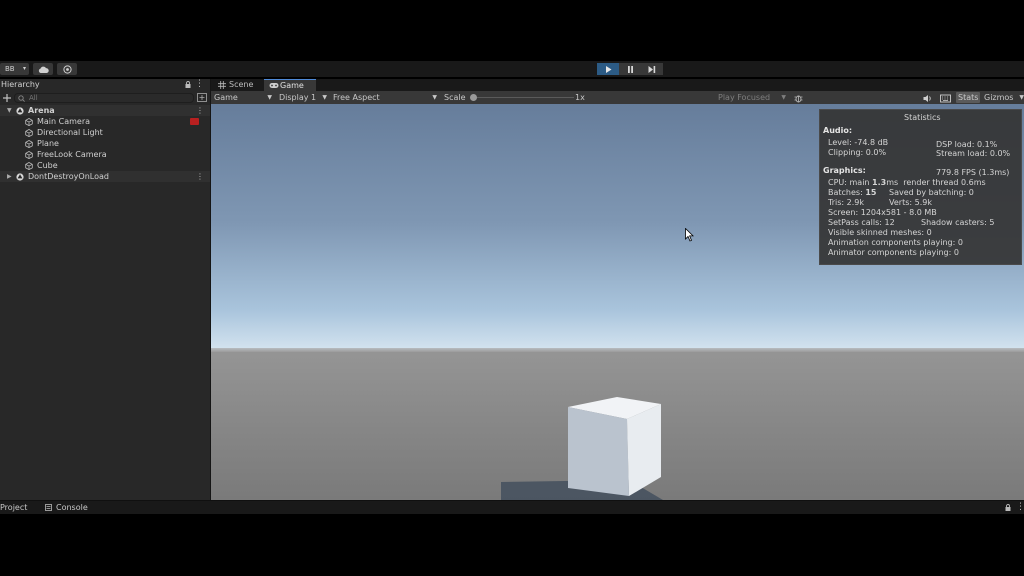  What do you see at coordinates (858, 142) in the screenshot?
I see `audio-level: Level: -74.8 dB` at bounding box center [858, 142].